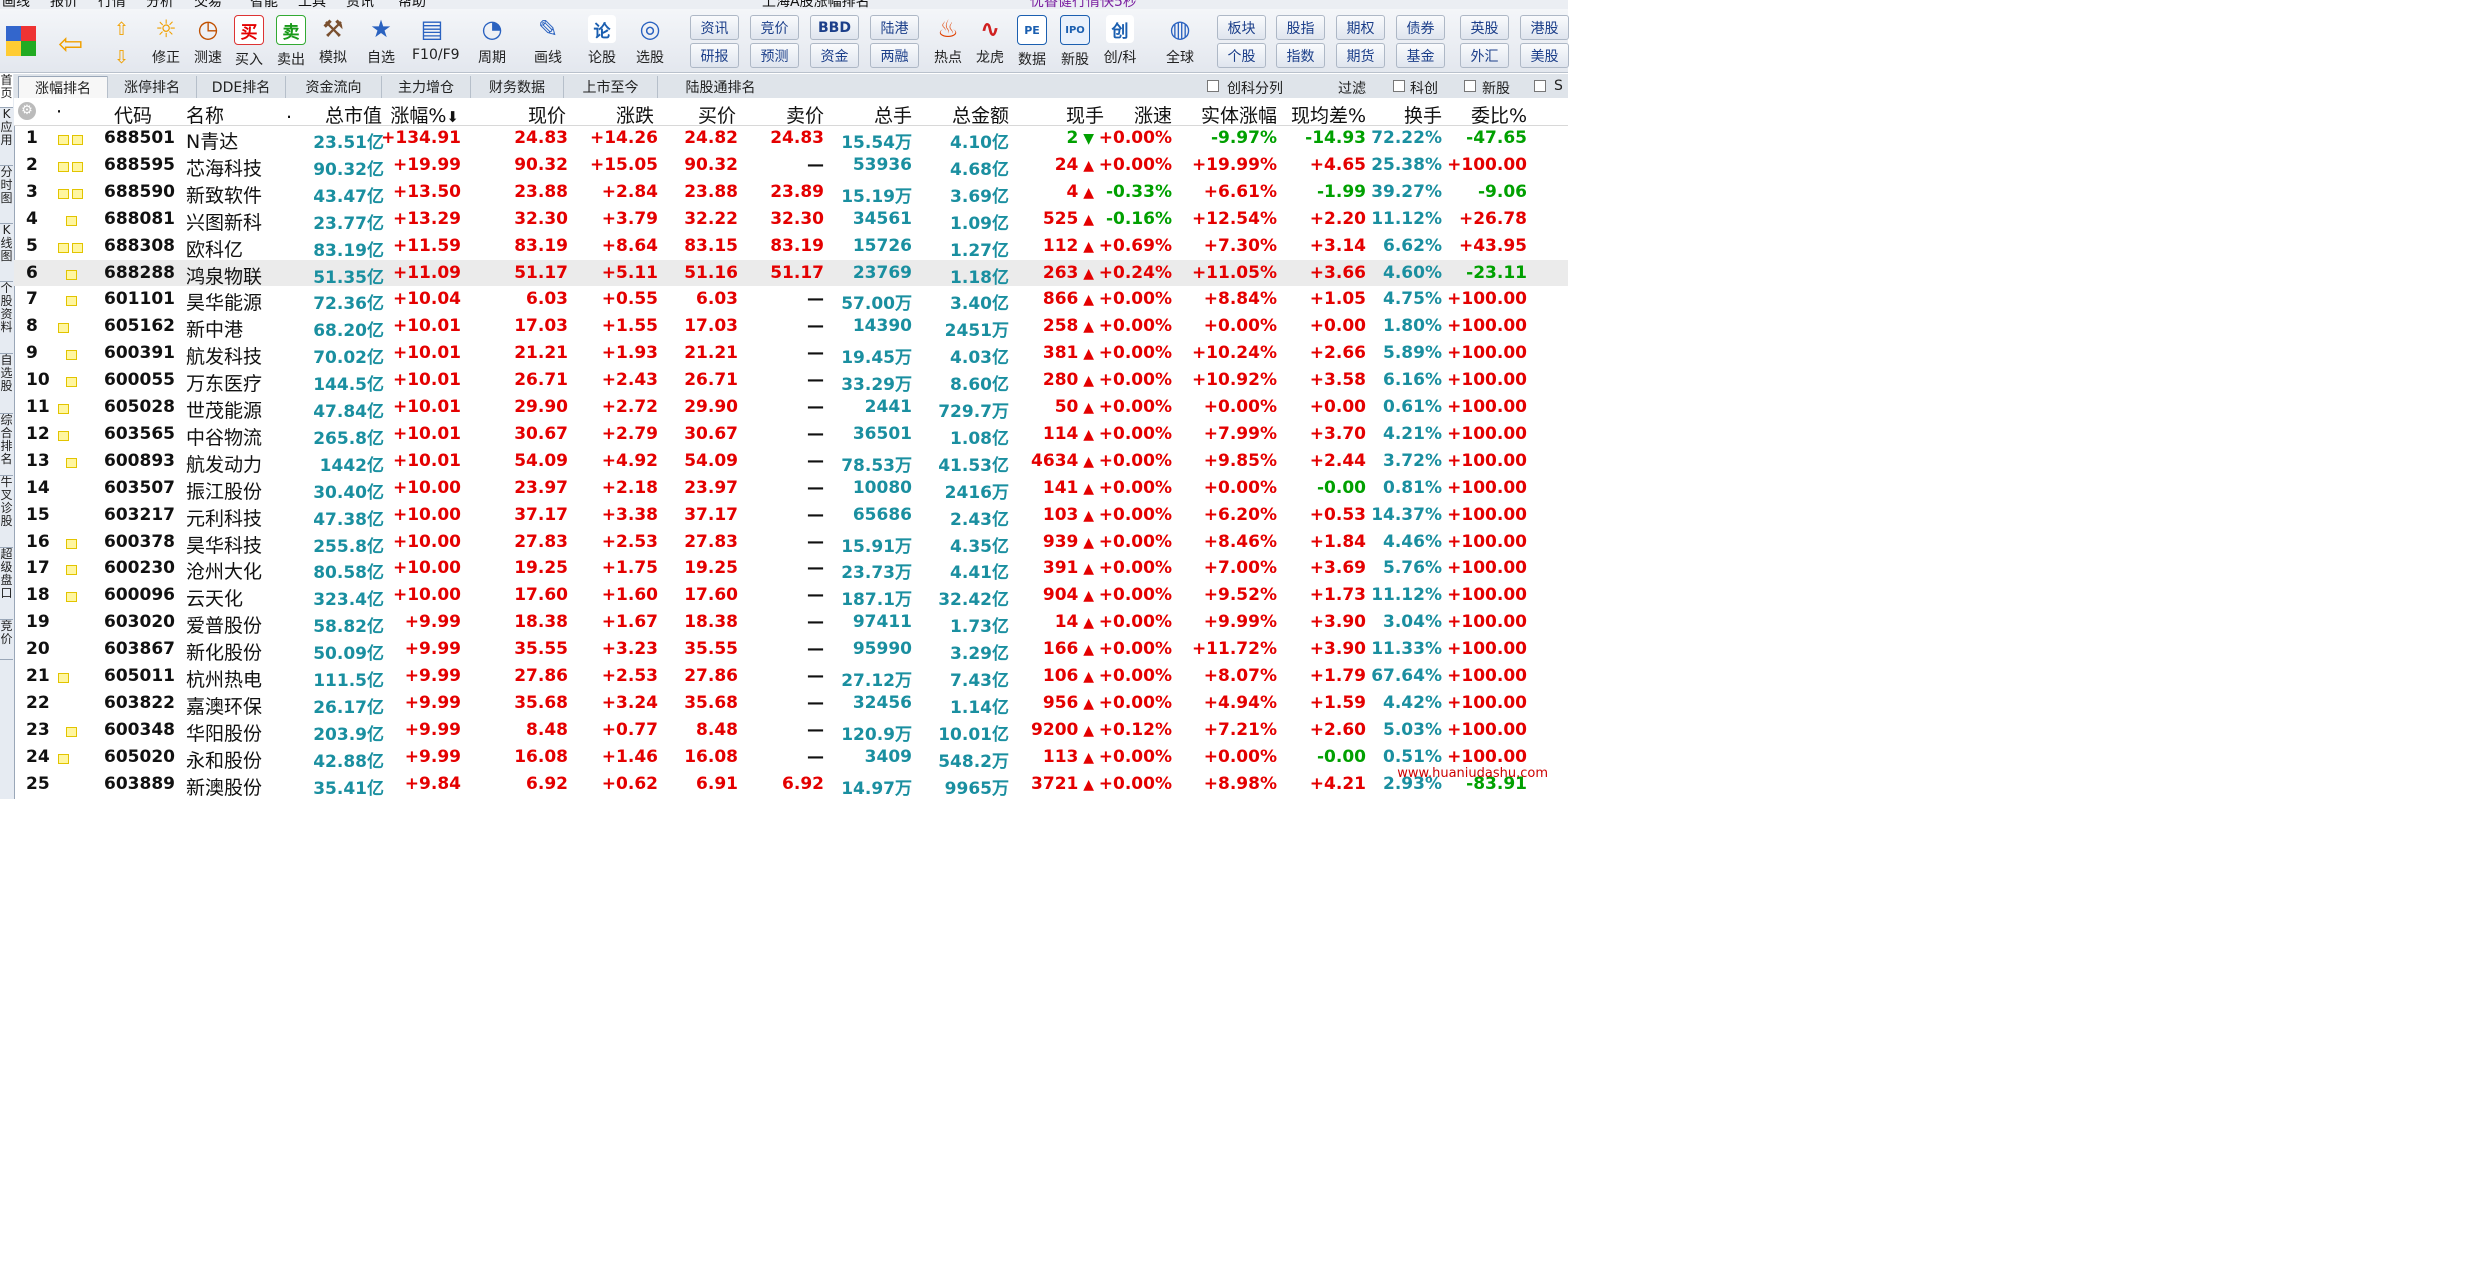 The height and width of the screenshot is (1262, 2478). What do you see at coordinates (547, 114) in the screenshot?
I see `column-header-6: 现价` at bounding box center [547, 114].